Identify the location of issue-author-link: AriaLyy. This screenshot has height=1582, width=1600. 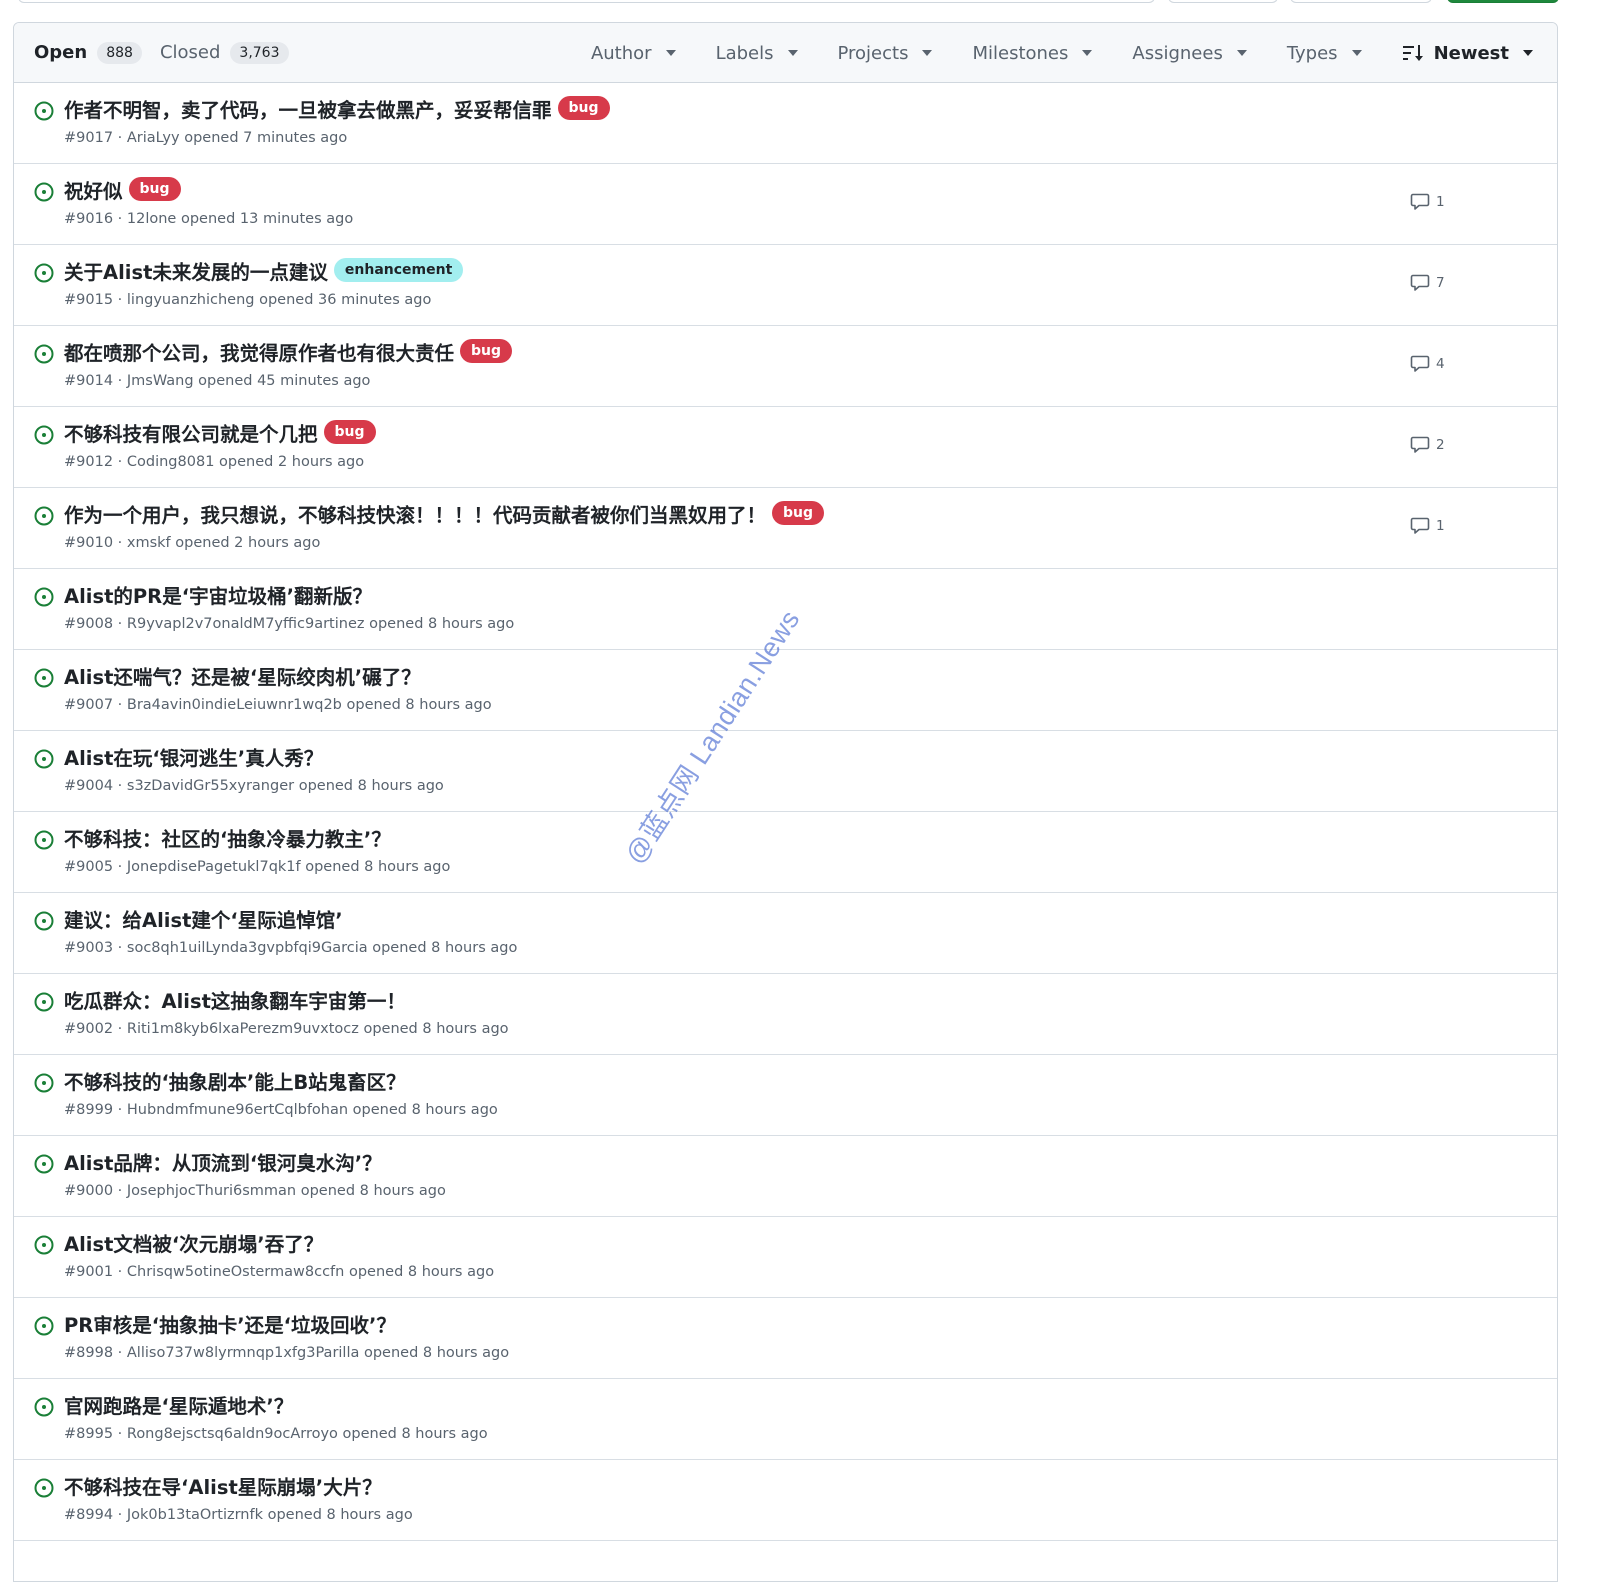
(155, 138).